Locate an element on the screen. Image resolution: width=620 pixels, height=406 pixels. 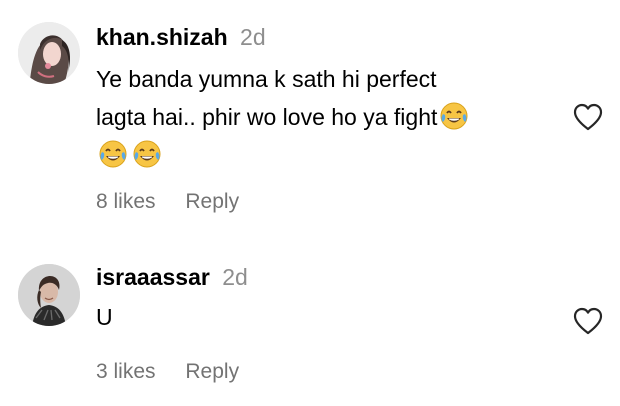
comment-text-line: Ye banda yumna k sath hi perfect is located at coordinates (266, 79).